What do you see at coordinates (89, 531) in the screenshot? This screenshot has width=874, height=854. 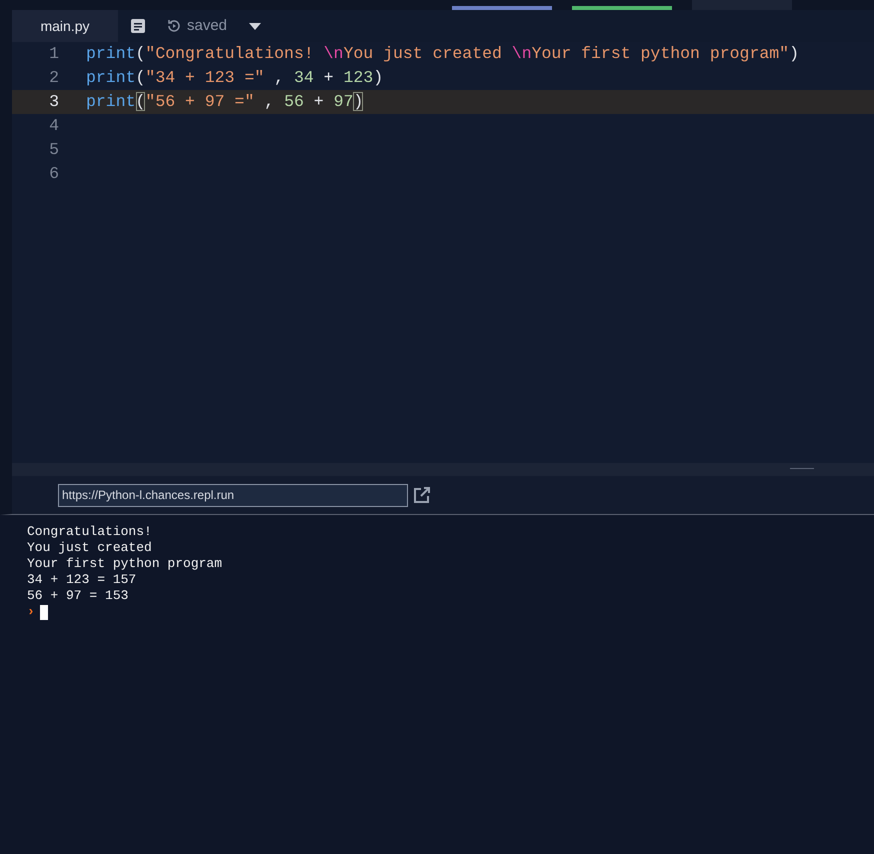 I see `console-output-line: Congratulations!` at bounding box center [89, 531].